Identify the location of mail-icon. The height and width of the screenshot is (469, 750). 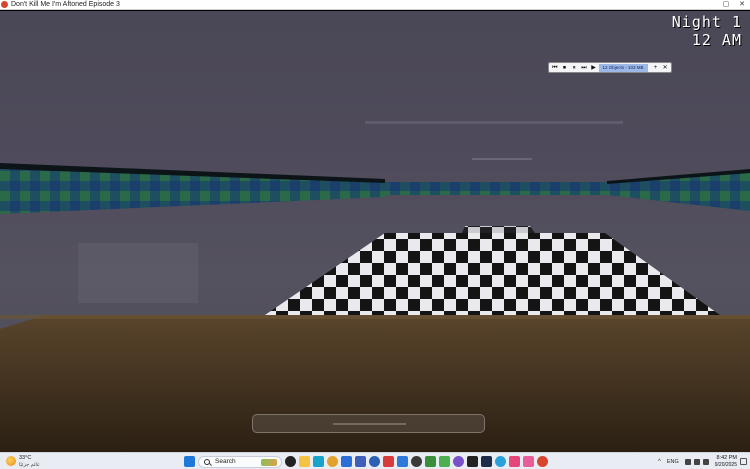
(346, 461).